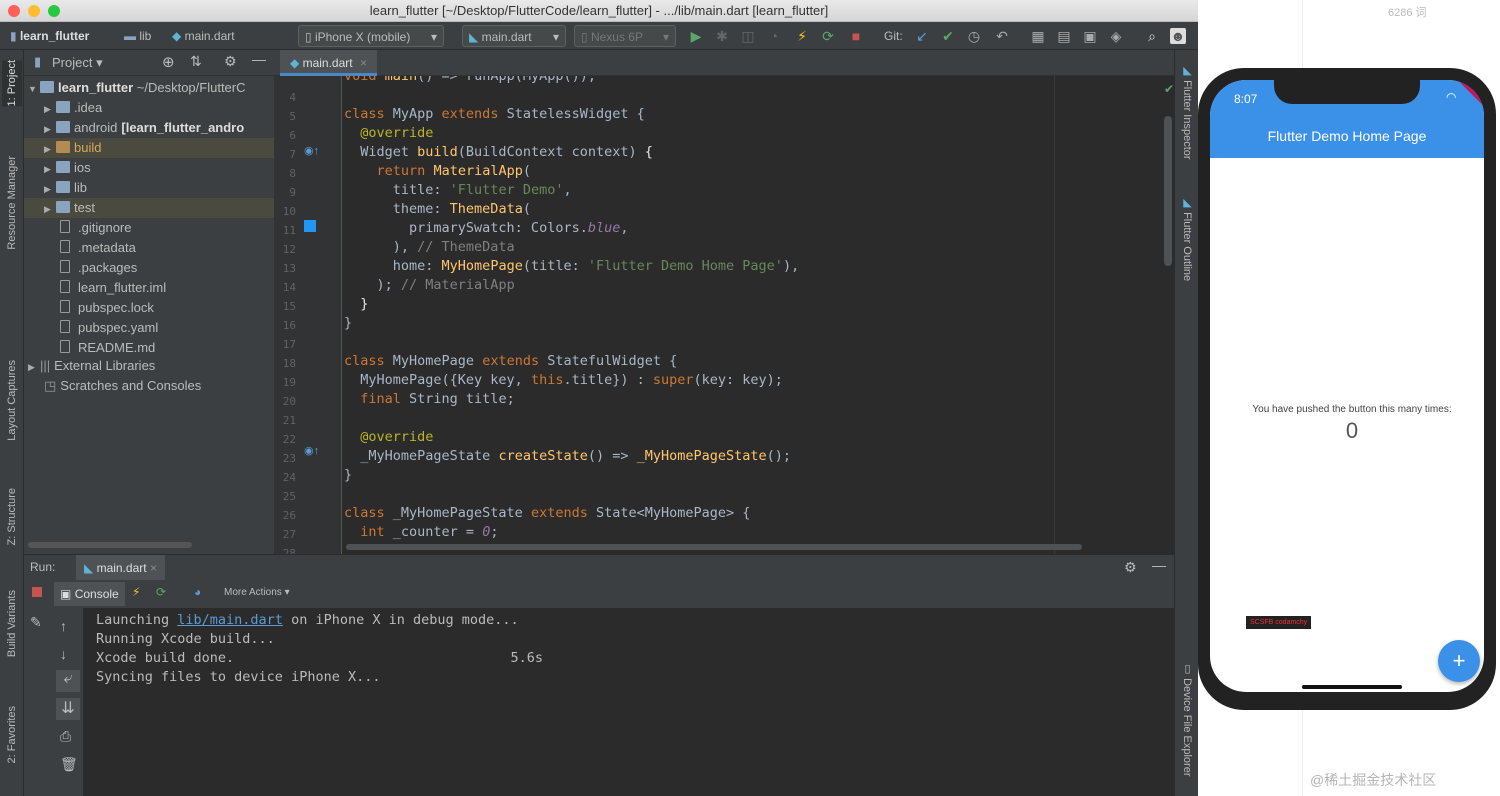  Describe the element at coordinates (12, 83) in the screenshot. I see `tab-project: 1: Project` at that location.